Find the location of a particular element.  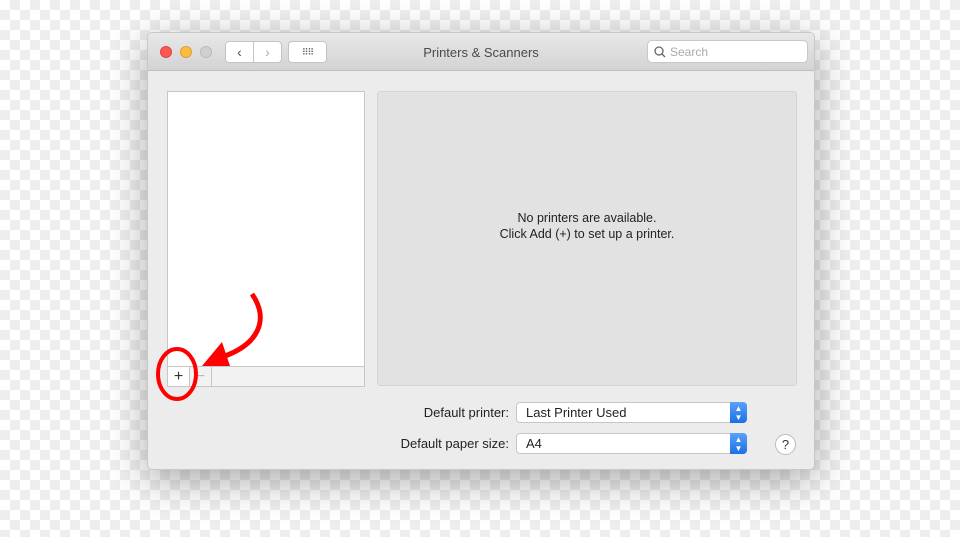

annotation-overlay is located at coordinates (209, 346).